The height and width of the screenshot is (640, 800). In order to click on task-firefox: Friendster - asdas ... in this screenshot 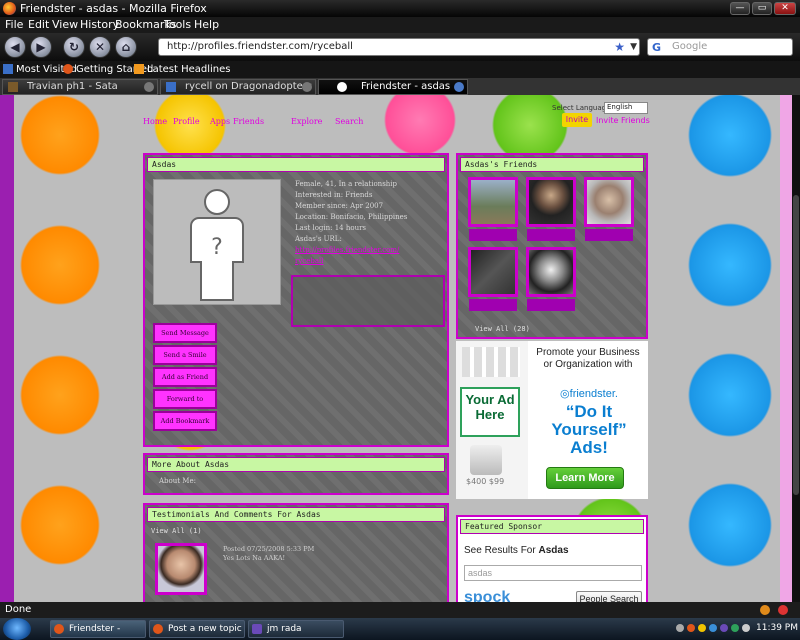, I will do `click(98, 629)`.